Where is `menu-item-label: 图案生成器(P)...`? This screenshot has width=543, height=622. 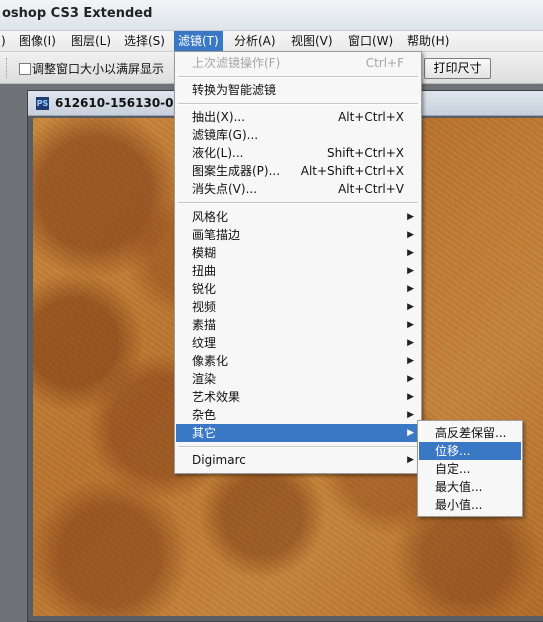 menu-item-label: 图案生成器(P)... is located at coordinates (236, 171).